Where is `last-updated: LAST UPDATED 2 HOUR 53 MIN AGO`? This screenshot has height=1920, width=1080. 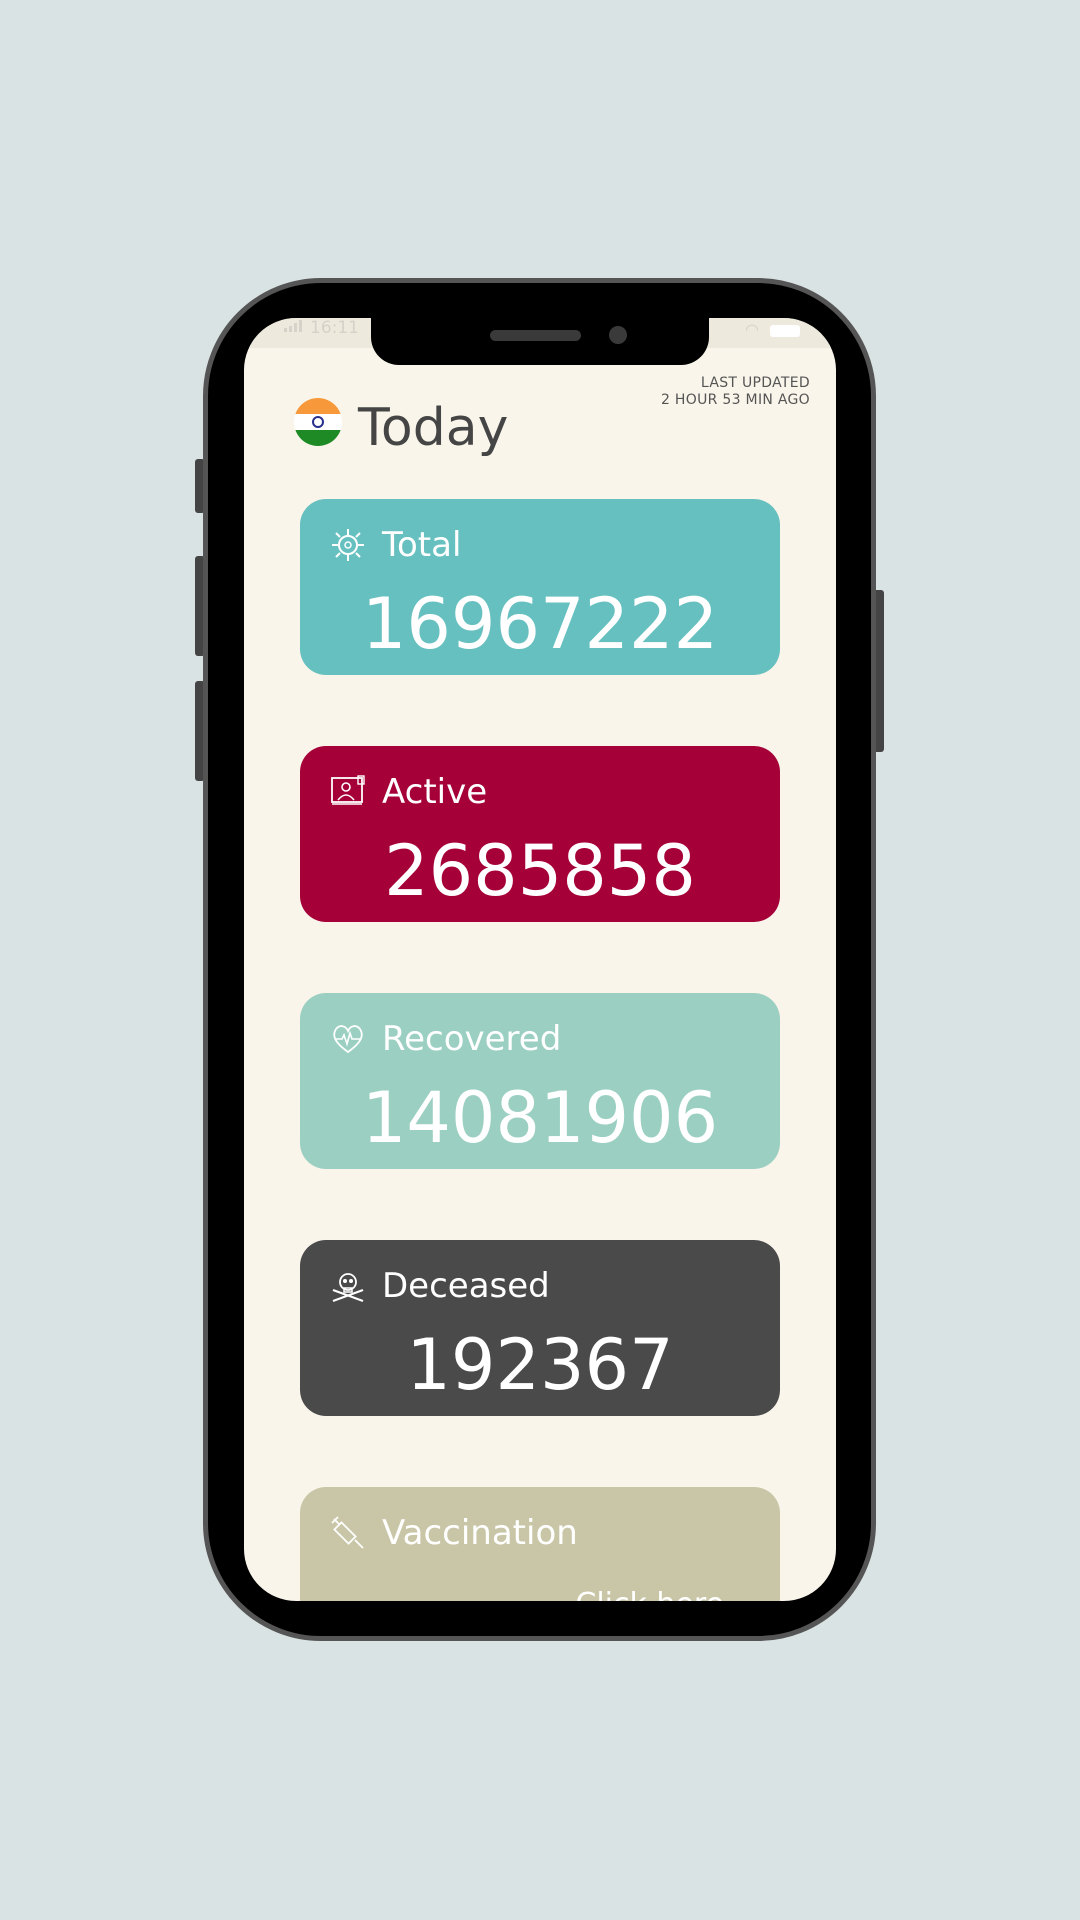
last-updated: LAST UPDATED 2 HOUR 53 MIN AGO is located at coordinates (735, 392).